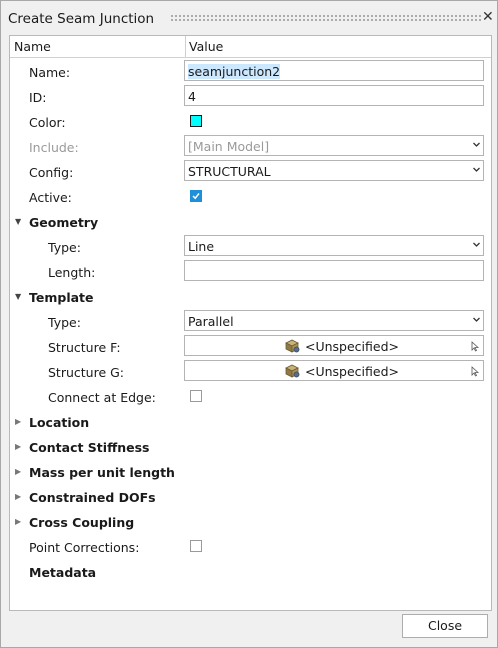 Image resolution: width=498 pixels, height=648 pixels. I want to click on cross-coupling-label: Cross Coupling, so click(82, 522).